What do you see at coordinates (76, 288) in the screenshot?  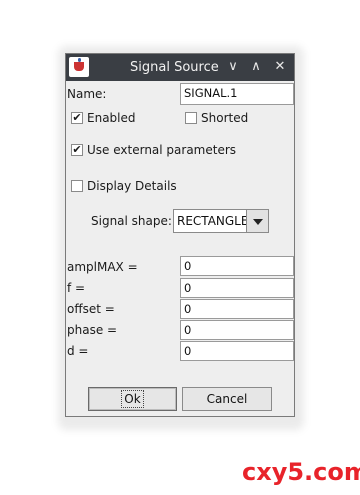 I see `param-label-f: f =` at bounding box center [76, 288].